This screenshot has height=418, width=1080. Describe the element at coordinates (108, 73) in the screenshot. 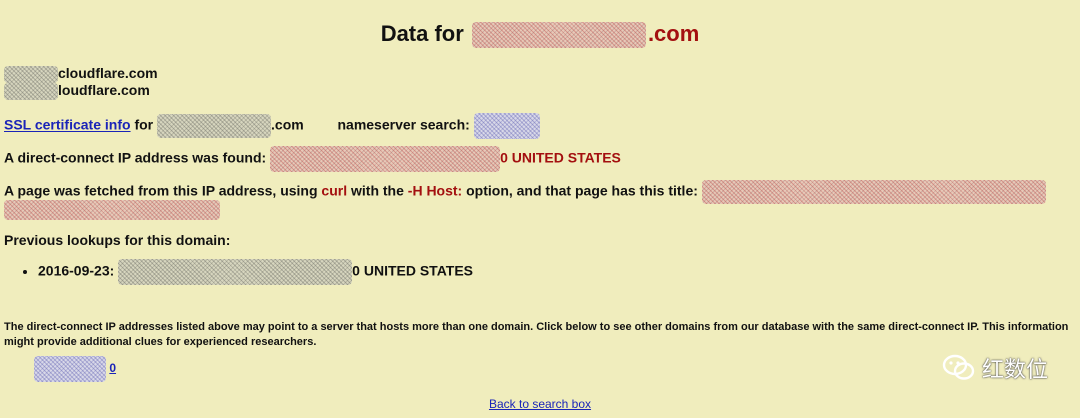

I see `nameserver-1-text: cloudflare.com` at that location.